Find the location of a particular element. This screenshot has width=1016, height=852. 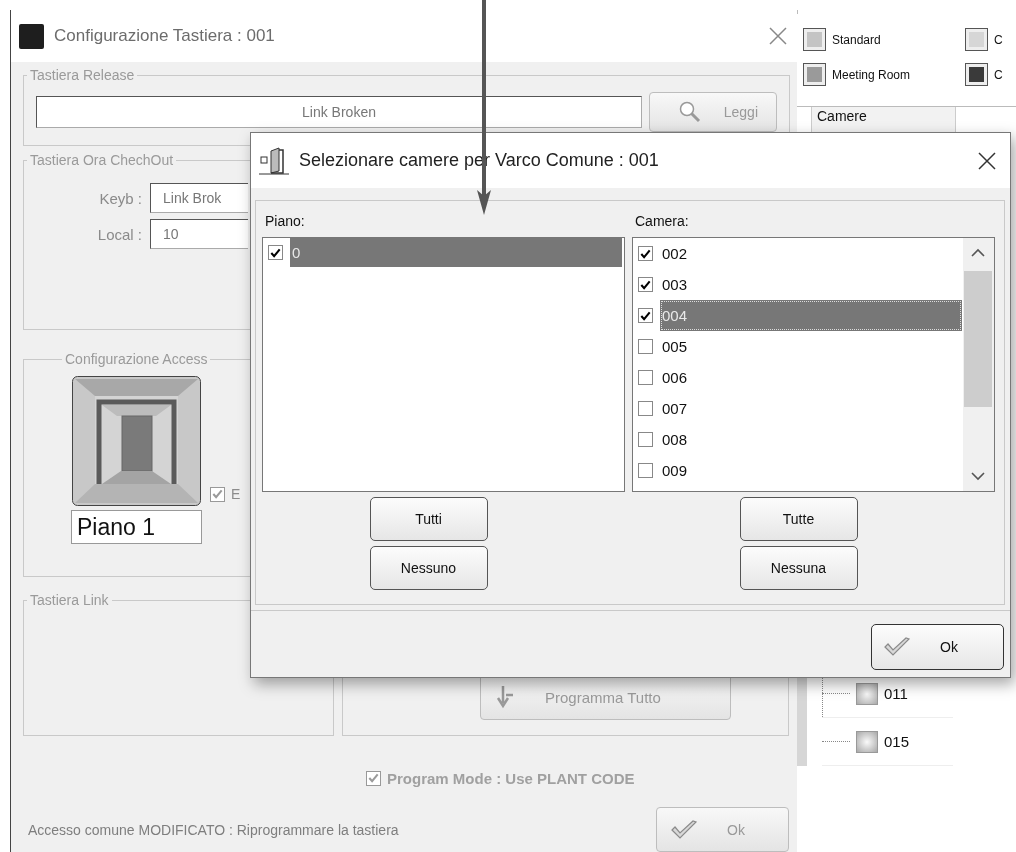

list-item: 006 is located at coordinates (811, 377).